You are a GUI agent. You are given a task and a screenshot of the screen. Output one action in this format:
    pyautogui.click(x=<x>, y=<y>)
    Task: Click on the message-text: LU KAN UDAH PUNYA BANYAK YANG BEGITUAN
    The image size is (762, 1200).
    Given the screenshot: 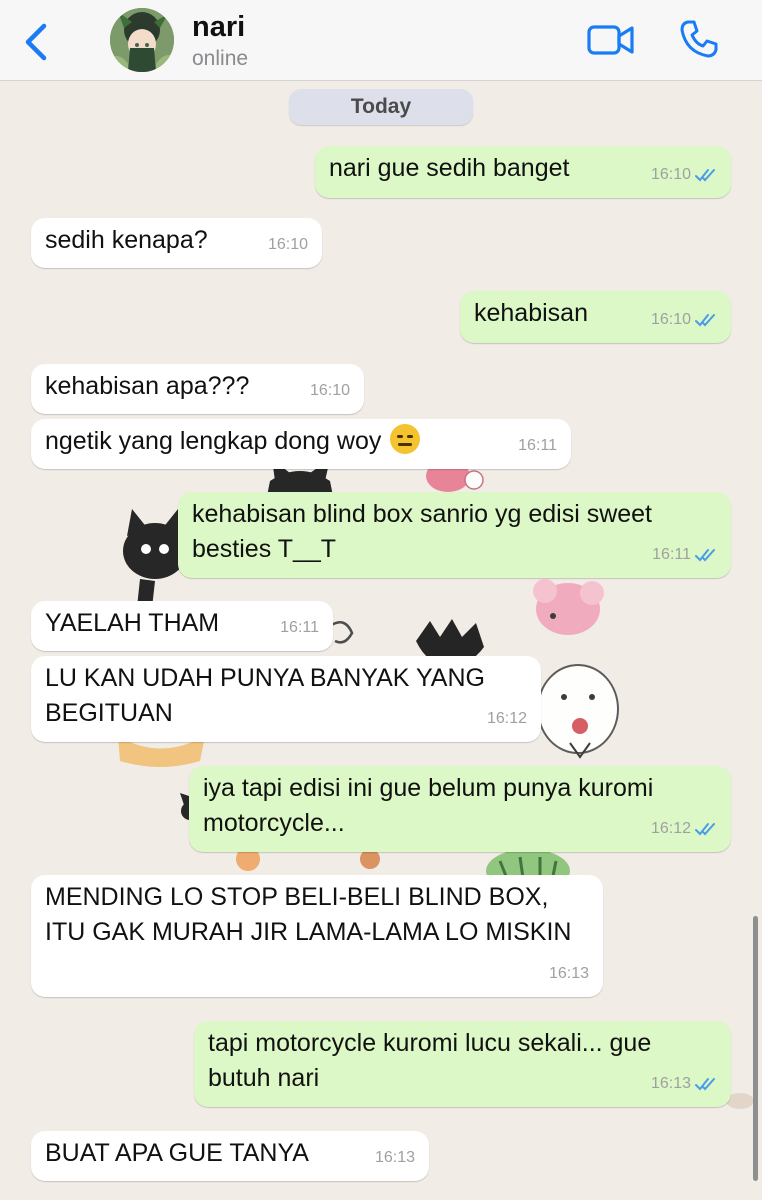 What is the action you would take?
    pyautogui.click(x=265, y=695)
    